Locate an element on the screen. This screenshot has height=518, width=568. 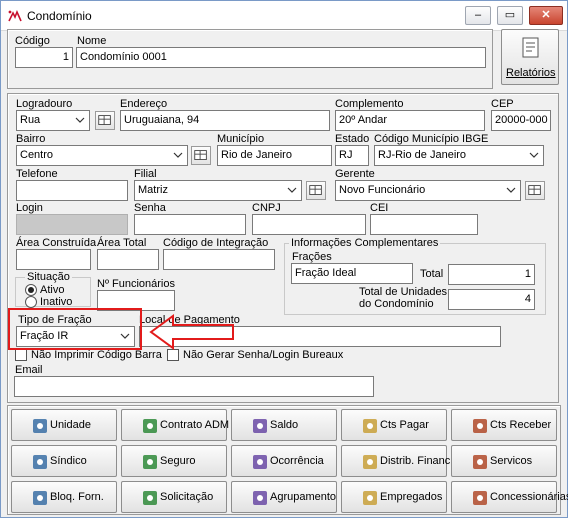
action-button-seguro: Seguro is located at coordinates (174, 461).